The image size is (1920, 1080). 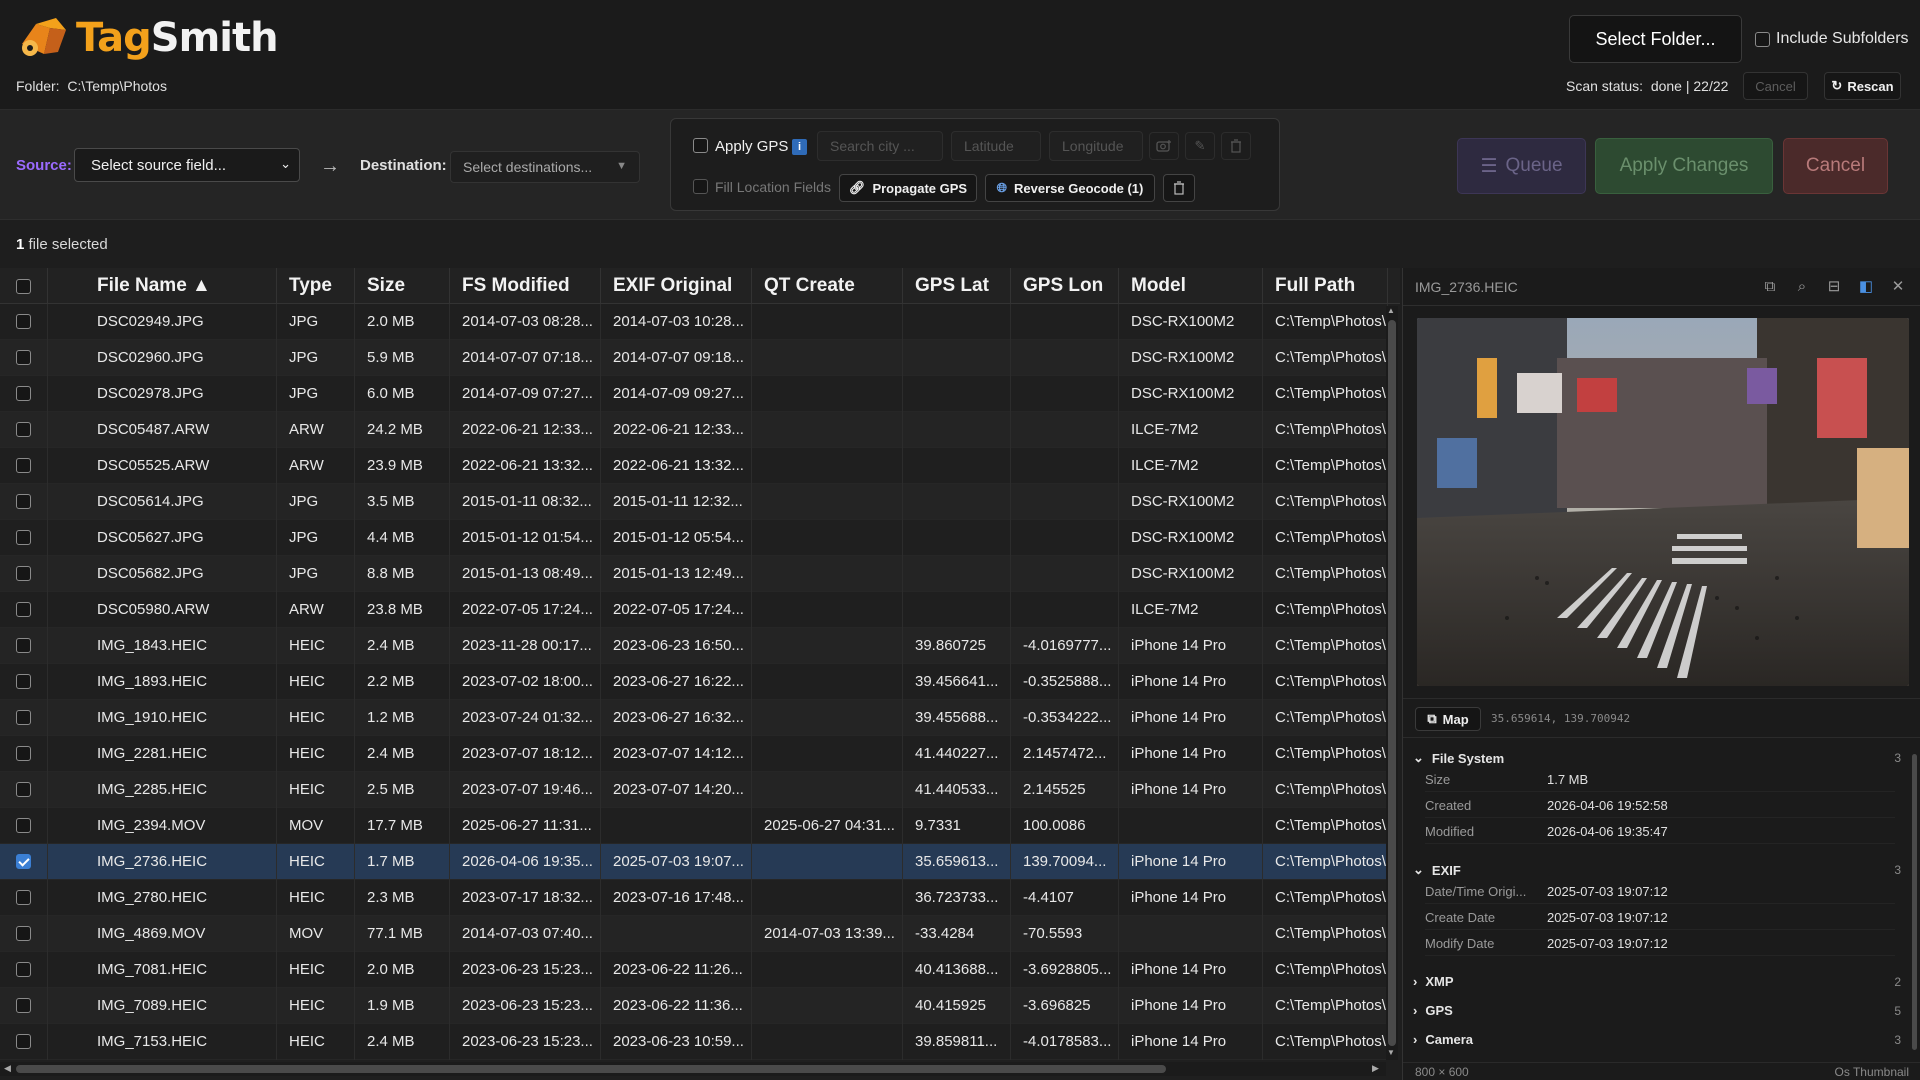 What do you see at coordinates (1862, 86) in the screenshot?
I see `rescan-button: ↻ Rescan` at bounding box center [1862, 86].